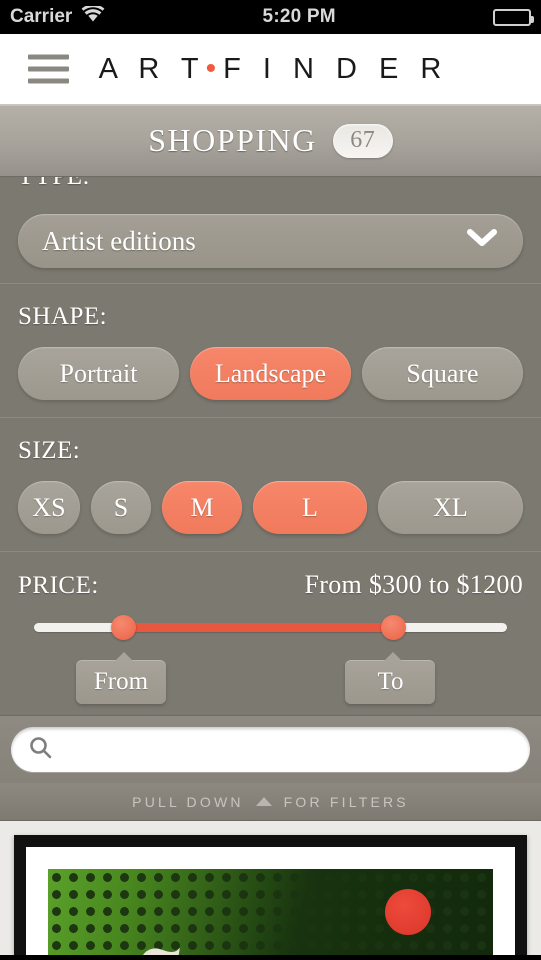  What do you see at coordinates (362, 140) in the screenshot?
I see `results-count-badge: 67` at bounding box center [362, 140].